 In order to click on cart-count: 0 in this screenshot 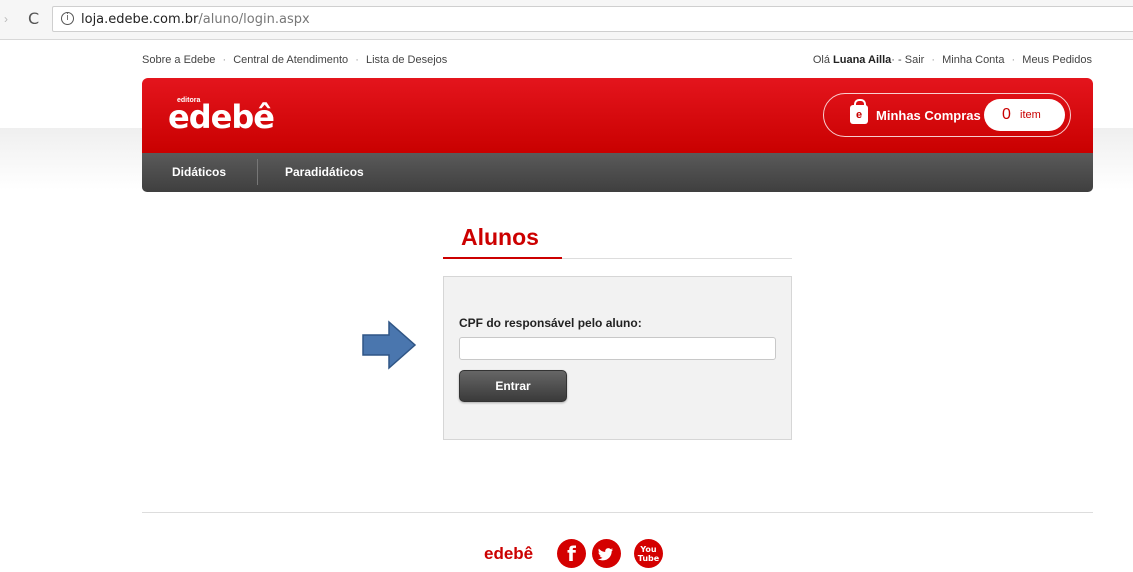, I will do `click(1006, 114)`.